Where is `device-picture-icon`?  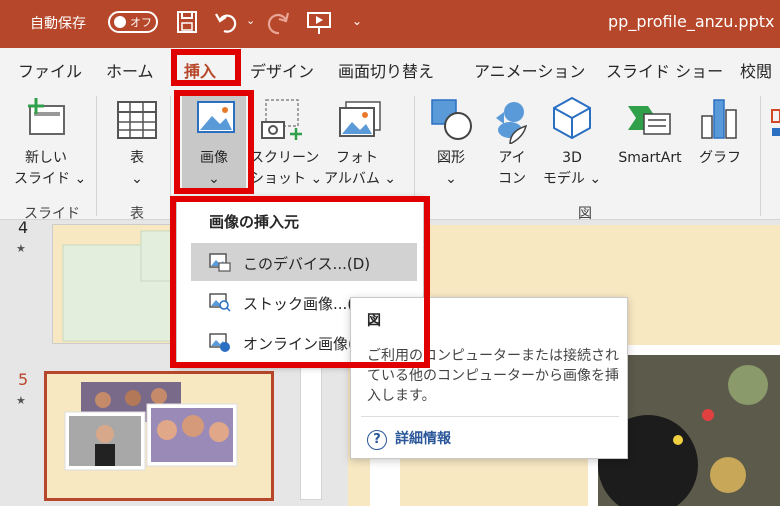
device-picture-icon is located at coordinates (220, 265).